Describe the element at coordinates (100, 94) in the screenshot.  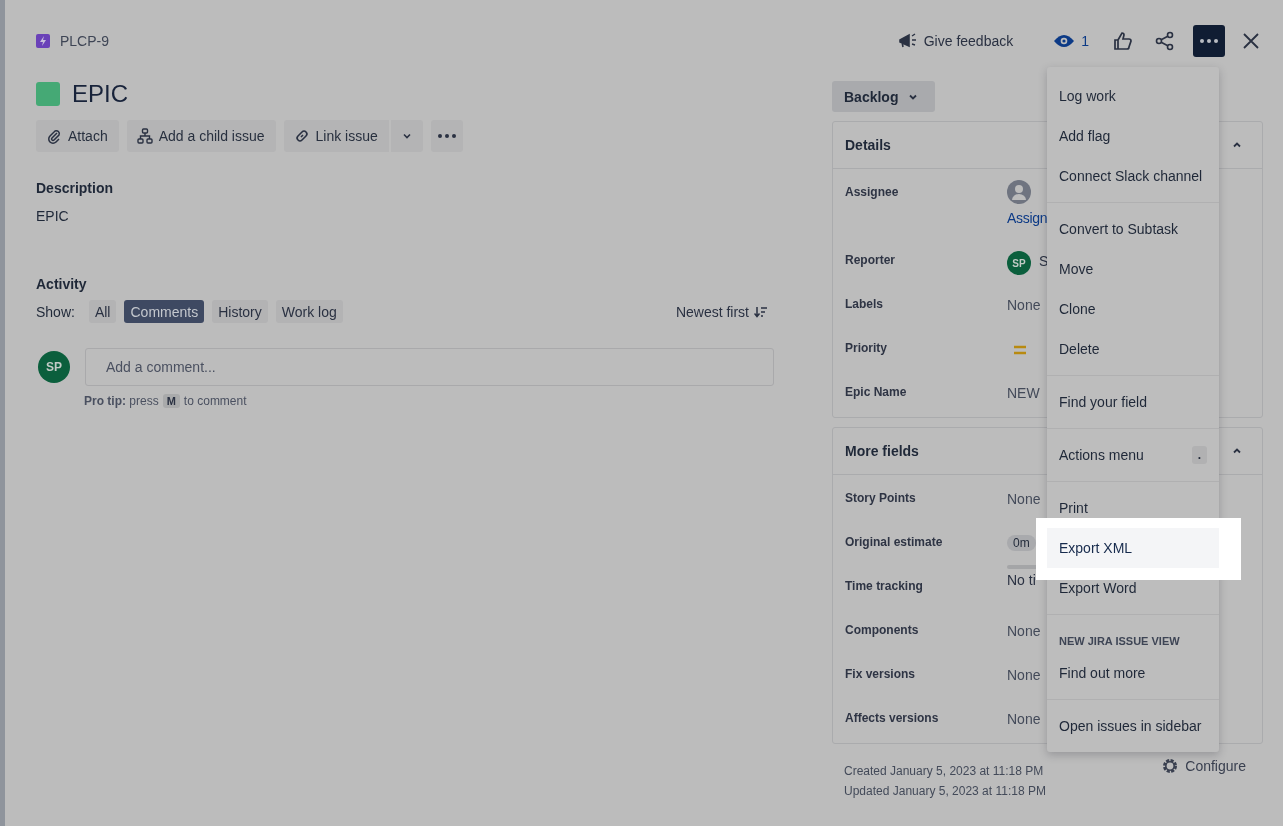
I see `issue-title: EPIC` at that location.